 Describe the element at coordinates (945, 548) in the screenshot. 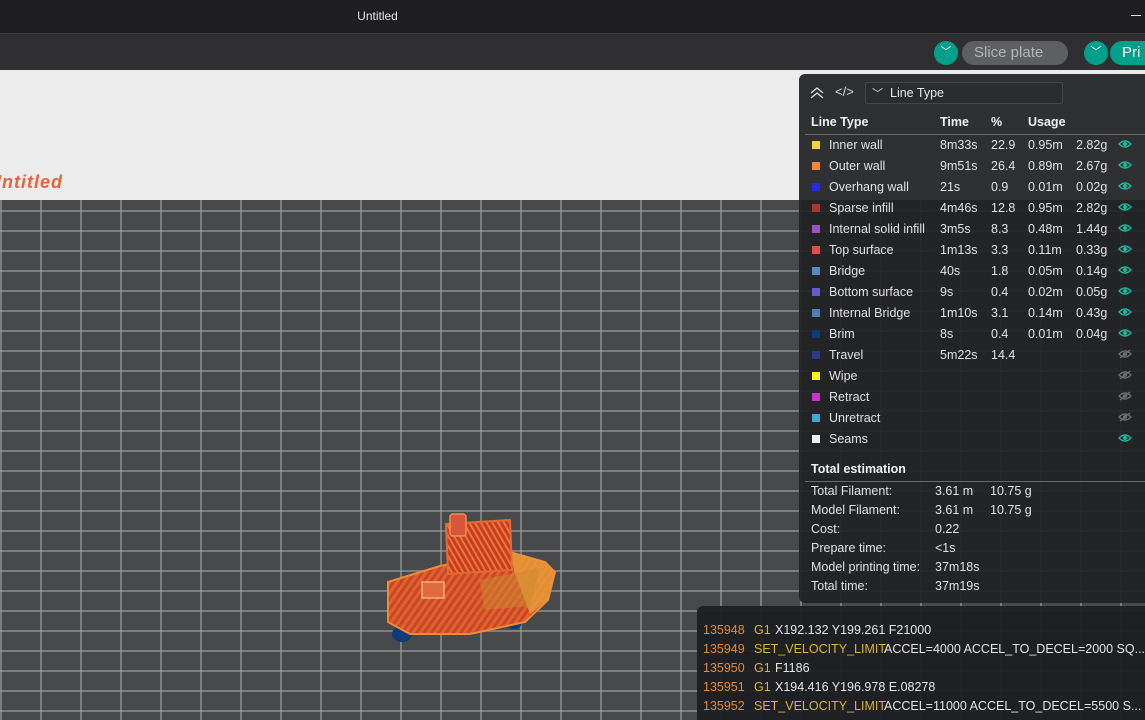

I see `estimation-value: <1s` at that location.